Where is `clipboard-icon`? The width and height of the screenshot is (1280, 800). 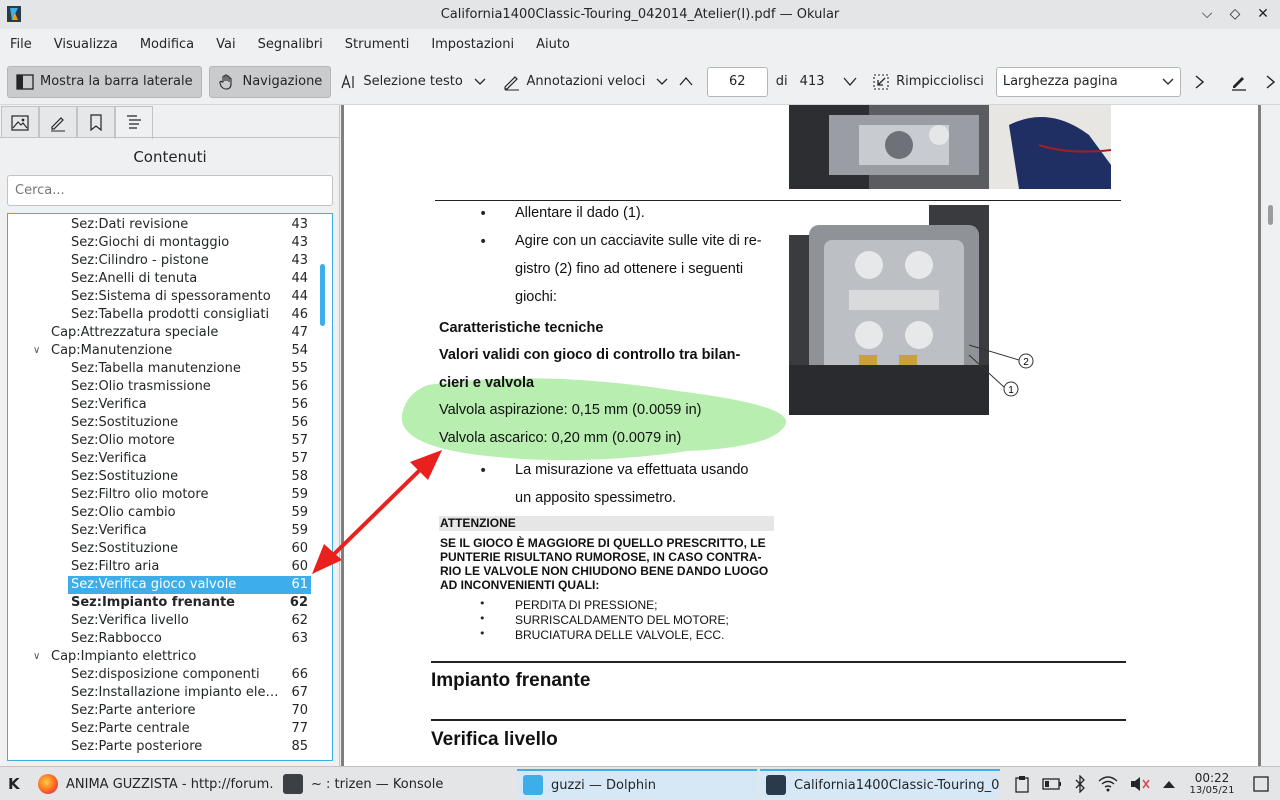
clipboard-icon is located at coordinates (1022, 784).